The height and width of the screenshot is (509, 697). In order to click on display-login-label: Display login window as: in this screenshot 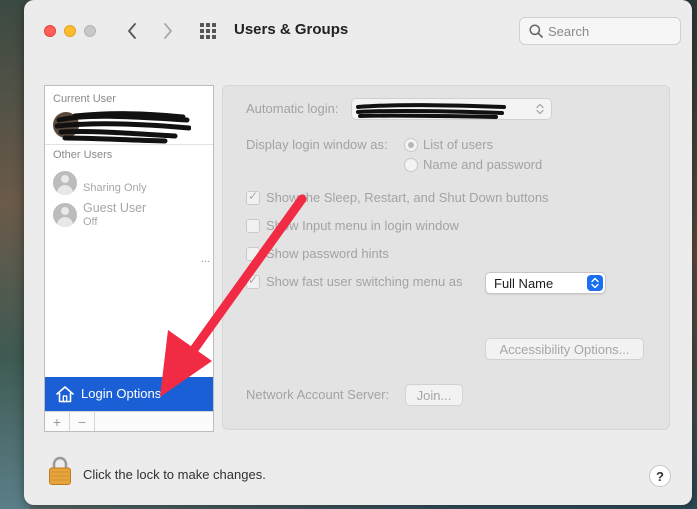, I will do `click(317, 144)`.